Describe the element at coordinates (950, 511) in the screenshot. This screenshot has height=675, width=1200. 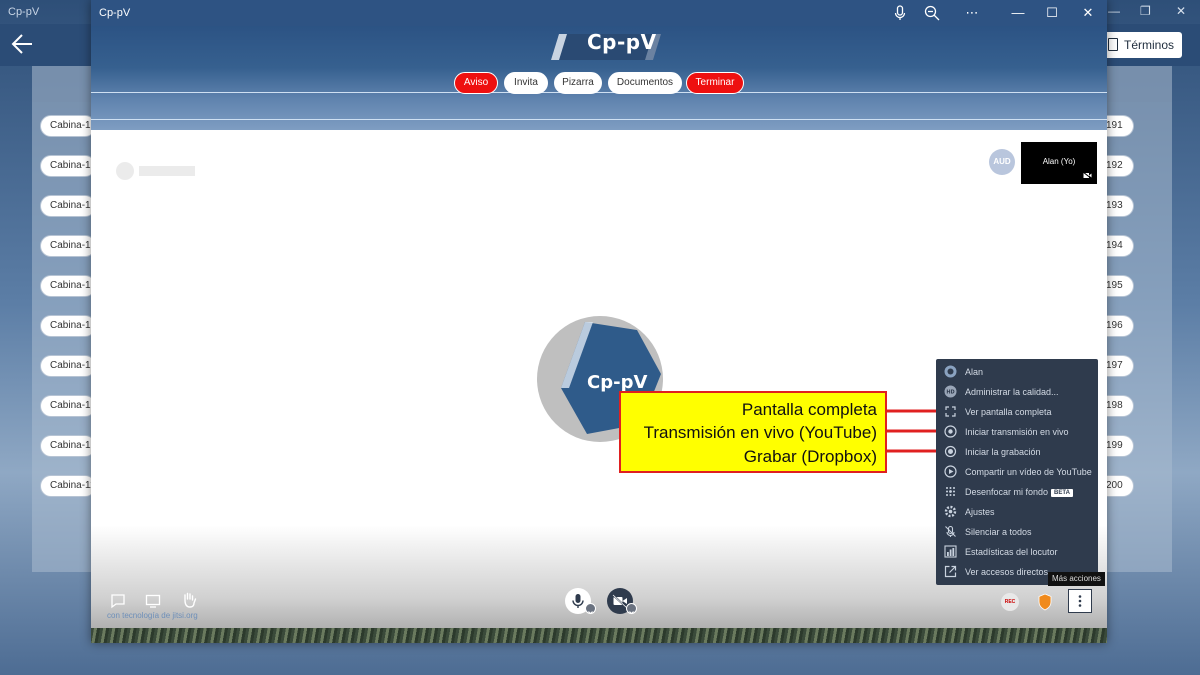
I see `gear-icon` at that location.